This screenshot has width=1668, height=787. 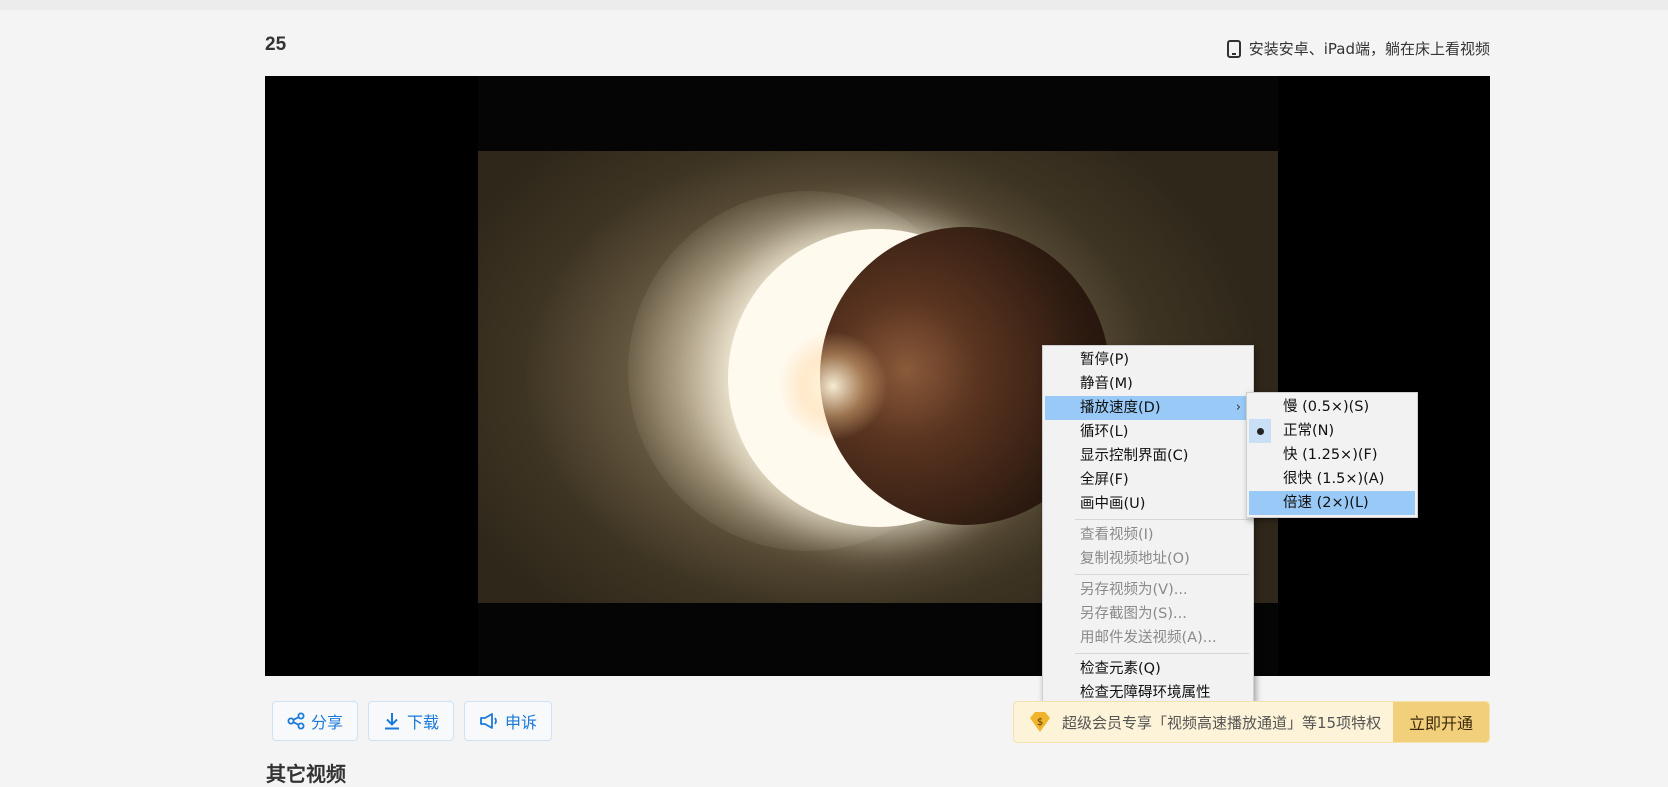 I want to click on report-button: 申诉, so click(x=508, y=721).